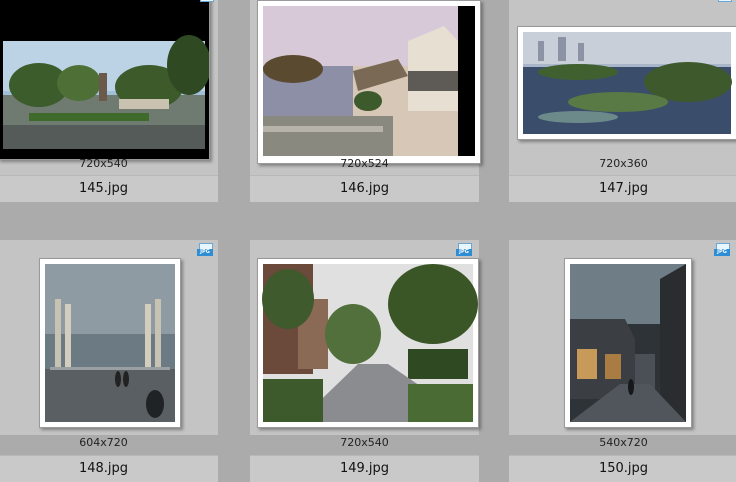 Image resolution: width=736 pixels, height=482 pixels. I want to click on filename-label: 145.jpg, so click(109, 188).